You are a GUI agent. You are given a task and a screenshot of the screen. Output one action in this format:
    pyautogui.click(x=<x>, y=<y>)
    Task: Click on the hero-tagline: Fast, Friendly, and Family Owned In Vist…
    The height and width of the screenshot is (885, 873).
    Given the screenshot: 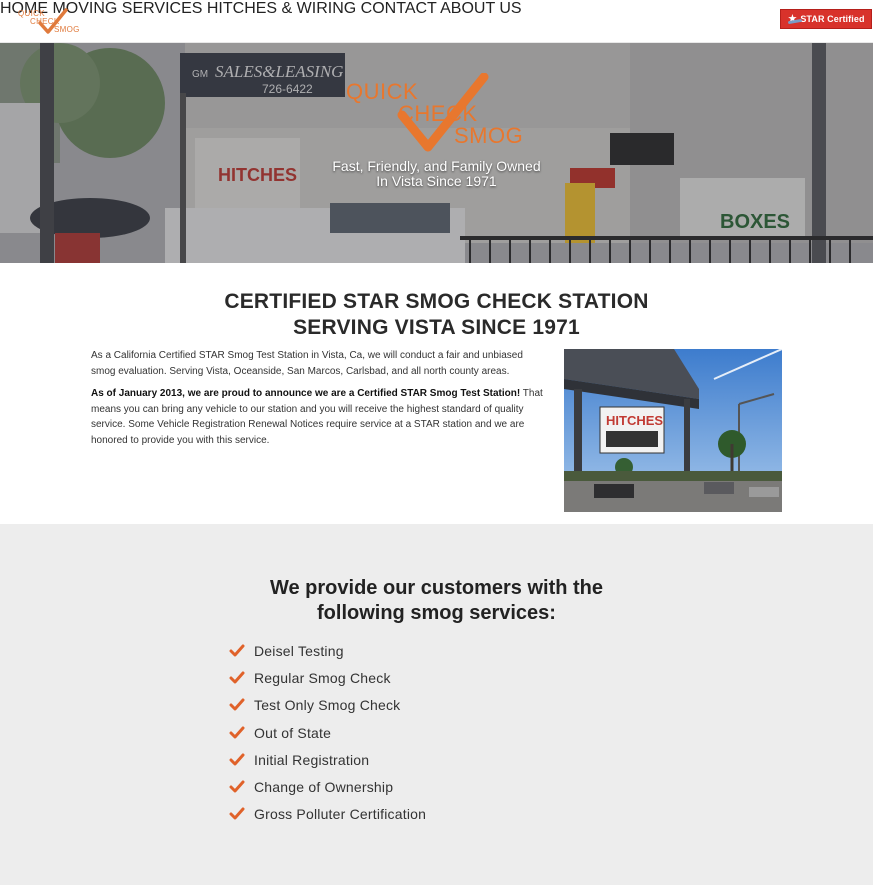 What is the action you would take?
    pyautogui.click(x=436, y=174)
    